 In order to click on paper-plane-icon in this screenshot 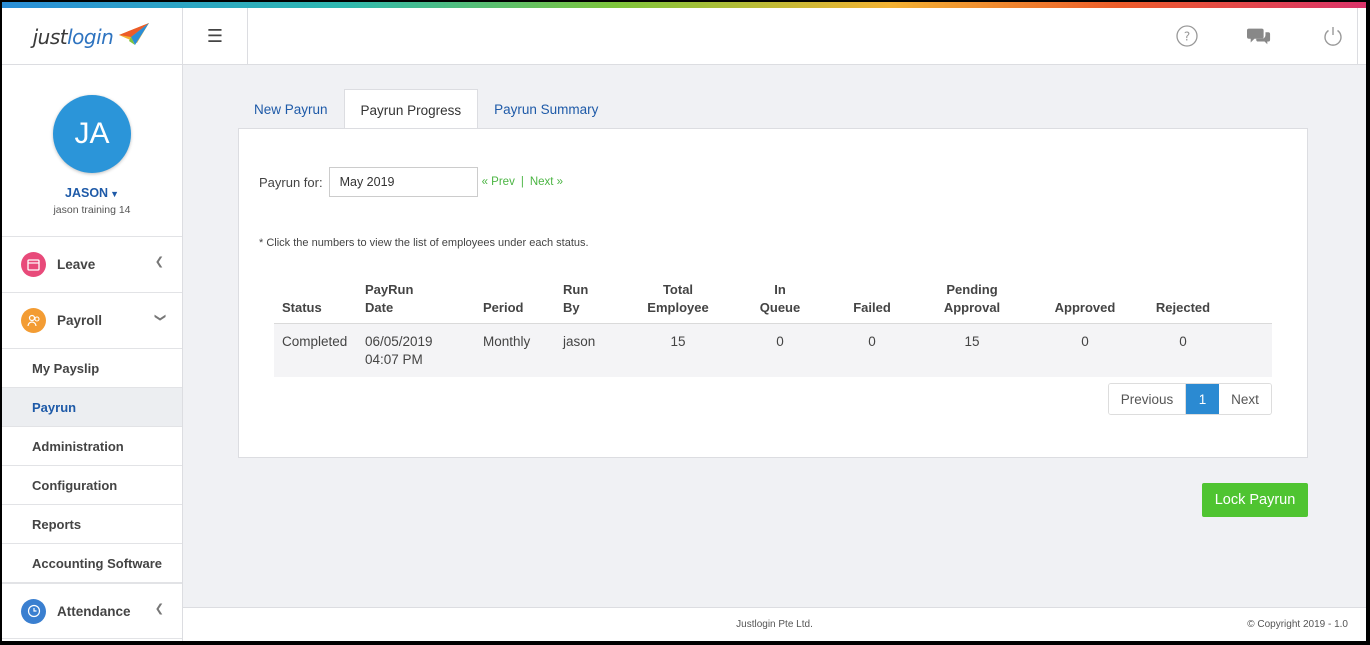, I will do `click(134, 33)`.